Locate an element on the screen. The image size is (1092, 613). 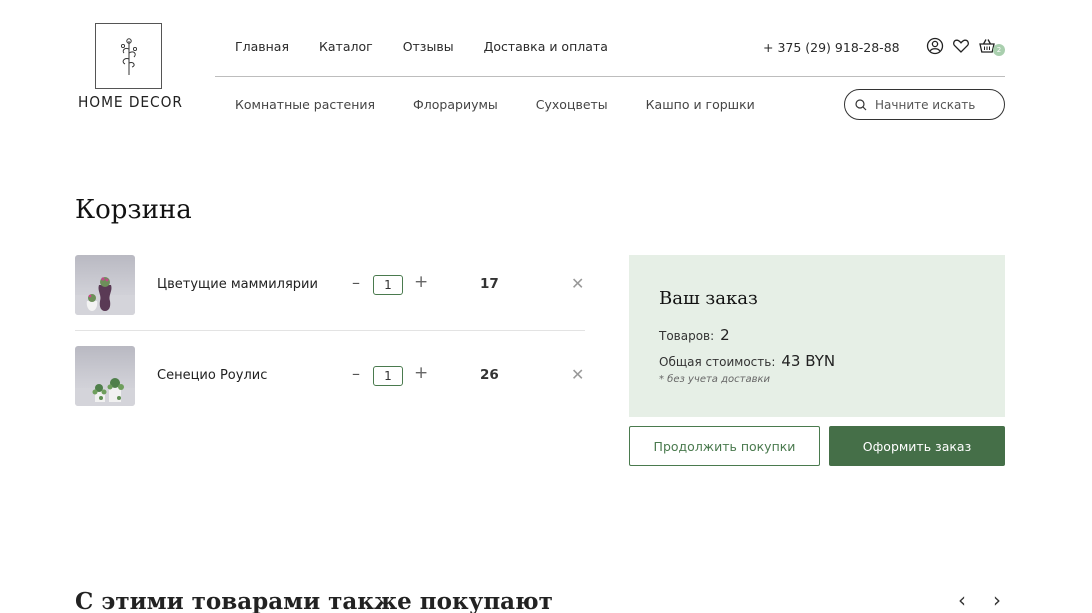
header-icons: 2 is located at coordinates (965, 46).